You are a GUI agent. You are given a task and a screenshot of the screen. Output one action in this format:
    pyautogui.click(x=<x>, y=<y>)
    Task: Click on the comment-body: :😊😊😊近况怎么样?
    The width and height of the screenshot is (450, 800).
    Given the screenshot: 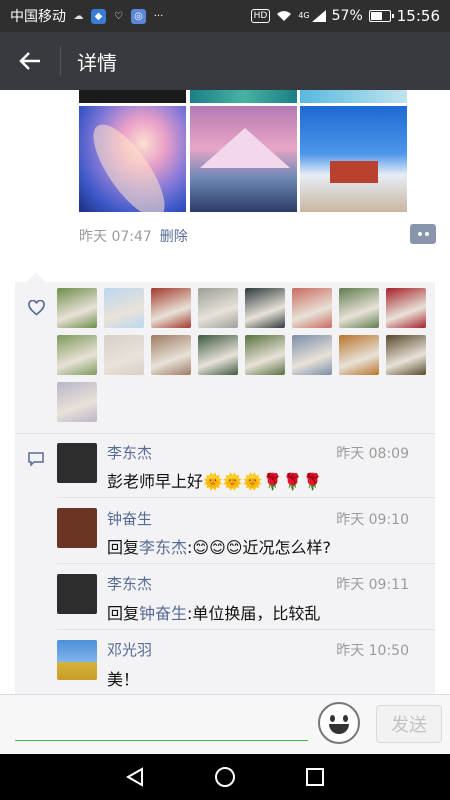 What is the action you would take?
    pyautogui.click(x=259, y=547)
    